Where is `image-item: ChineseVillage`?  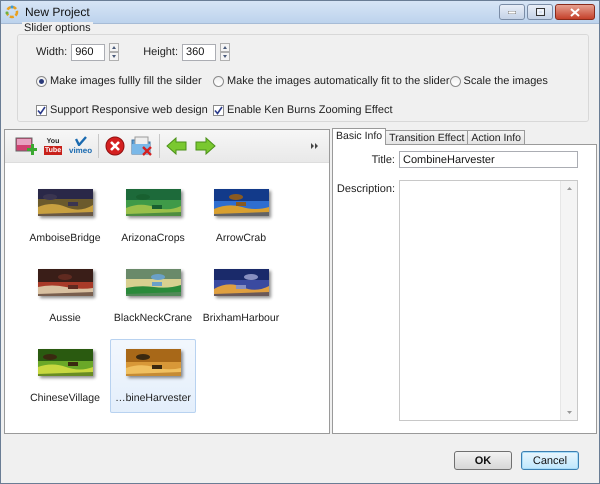
image-item: ChineseVillage is located at coordinates (65, 376).